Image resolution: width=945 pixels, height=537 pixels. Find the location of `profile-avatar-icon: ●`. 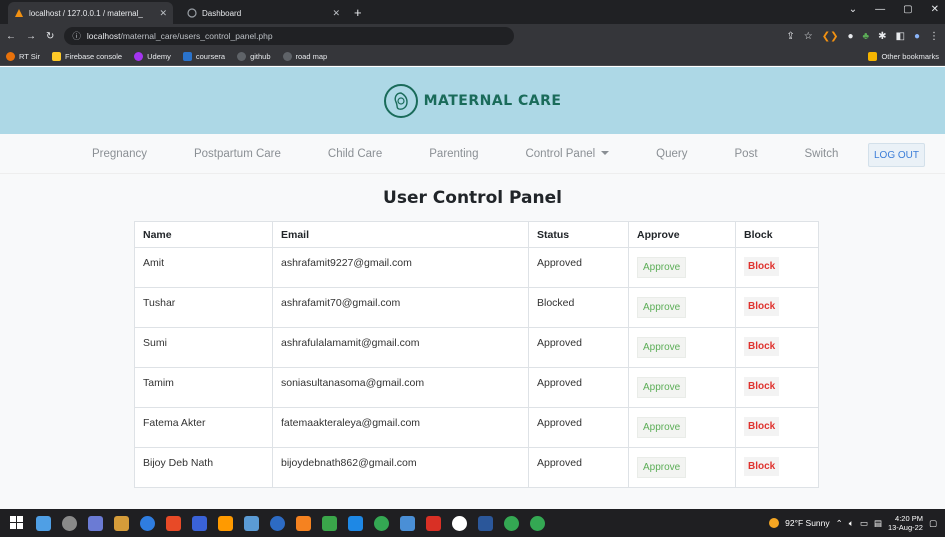

profile-avatar-icon: ● is located at coordinates (917, 36).